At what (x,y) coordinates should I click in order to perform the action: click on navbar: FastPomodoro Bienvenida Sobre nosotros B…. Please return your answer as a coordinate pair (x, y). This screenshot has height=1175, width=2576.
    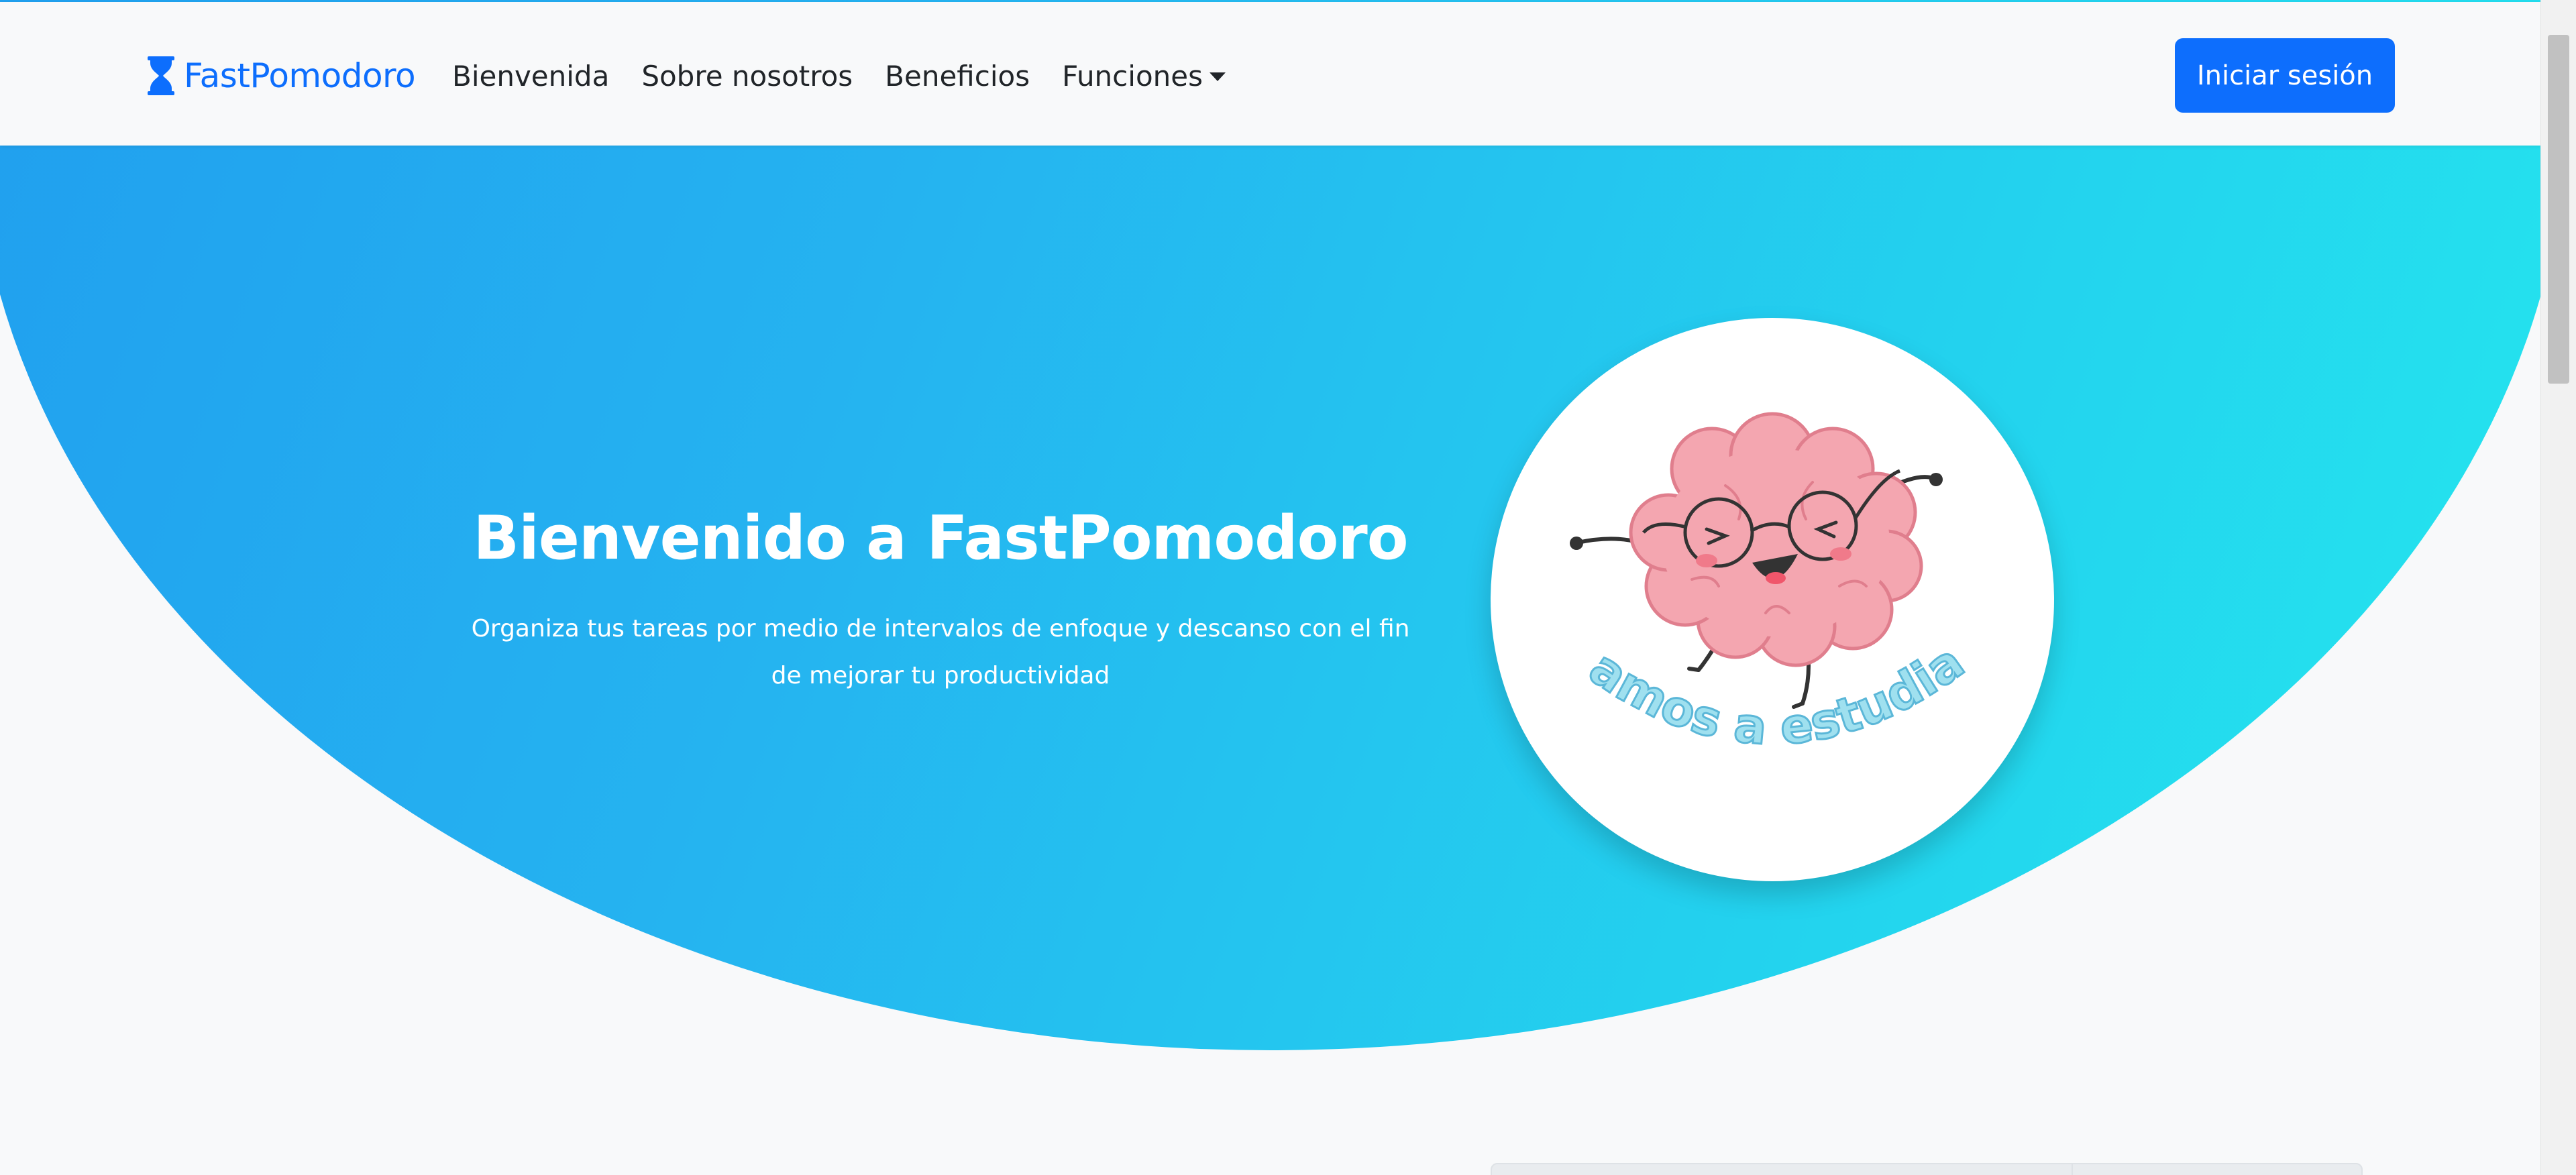
    Looking at the image, I should click on (1270, 74).